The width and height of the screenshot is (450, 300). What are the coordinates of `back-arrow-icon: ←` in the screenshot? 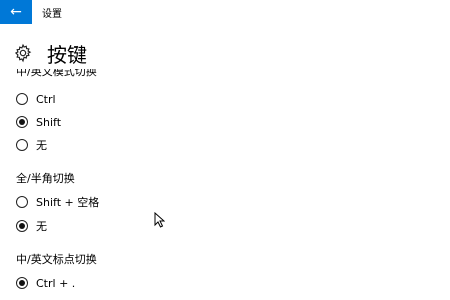 It's located at (16, 12).